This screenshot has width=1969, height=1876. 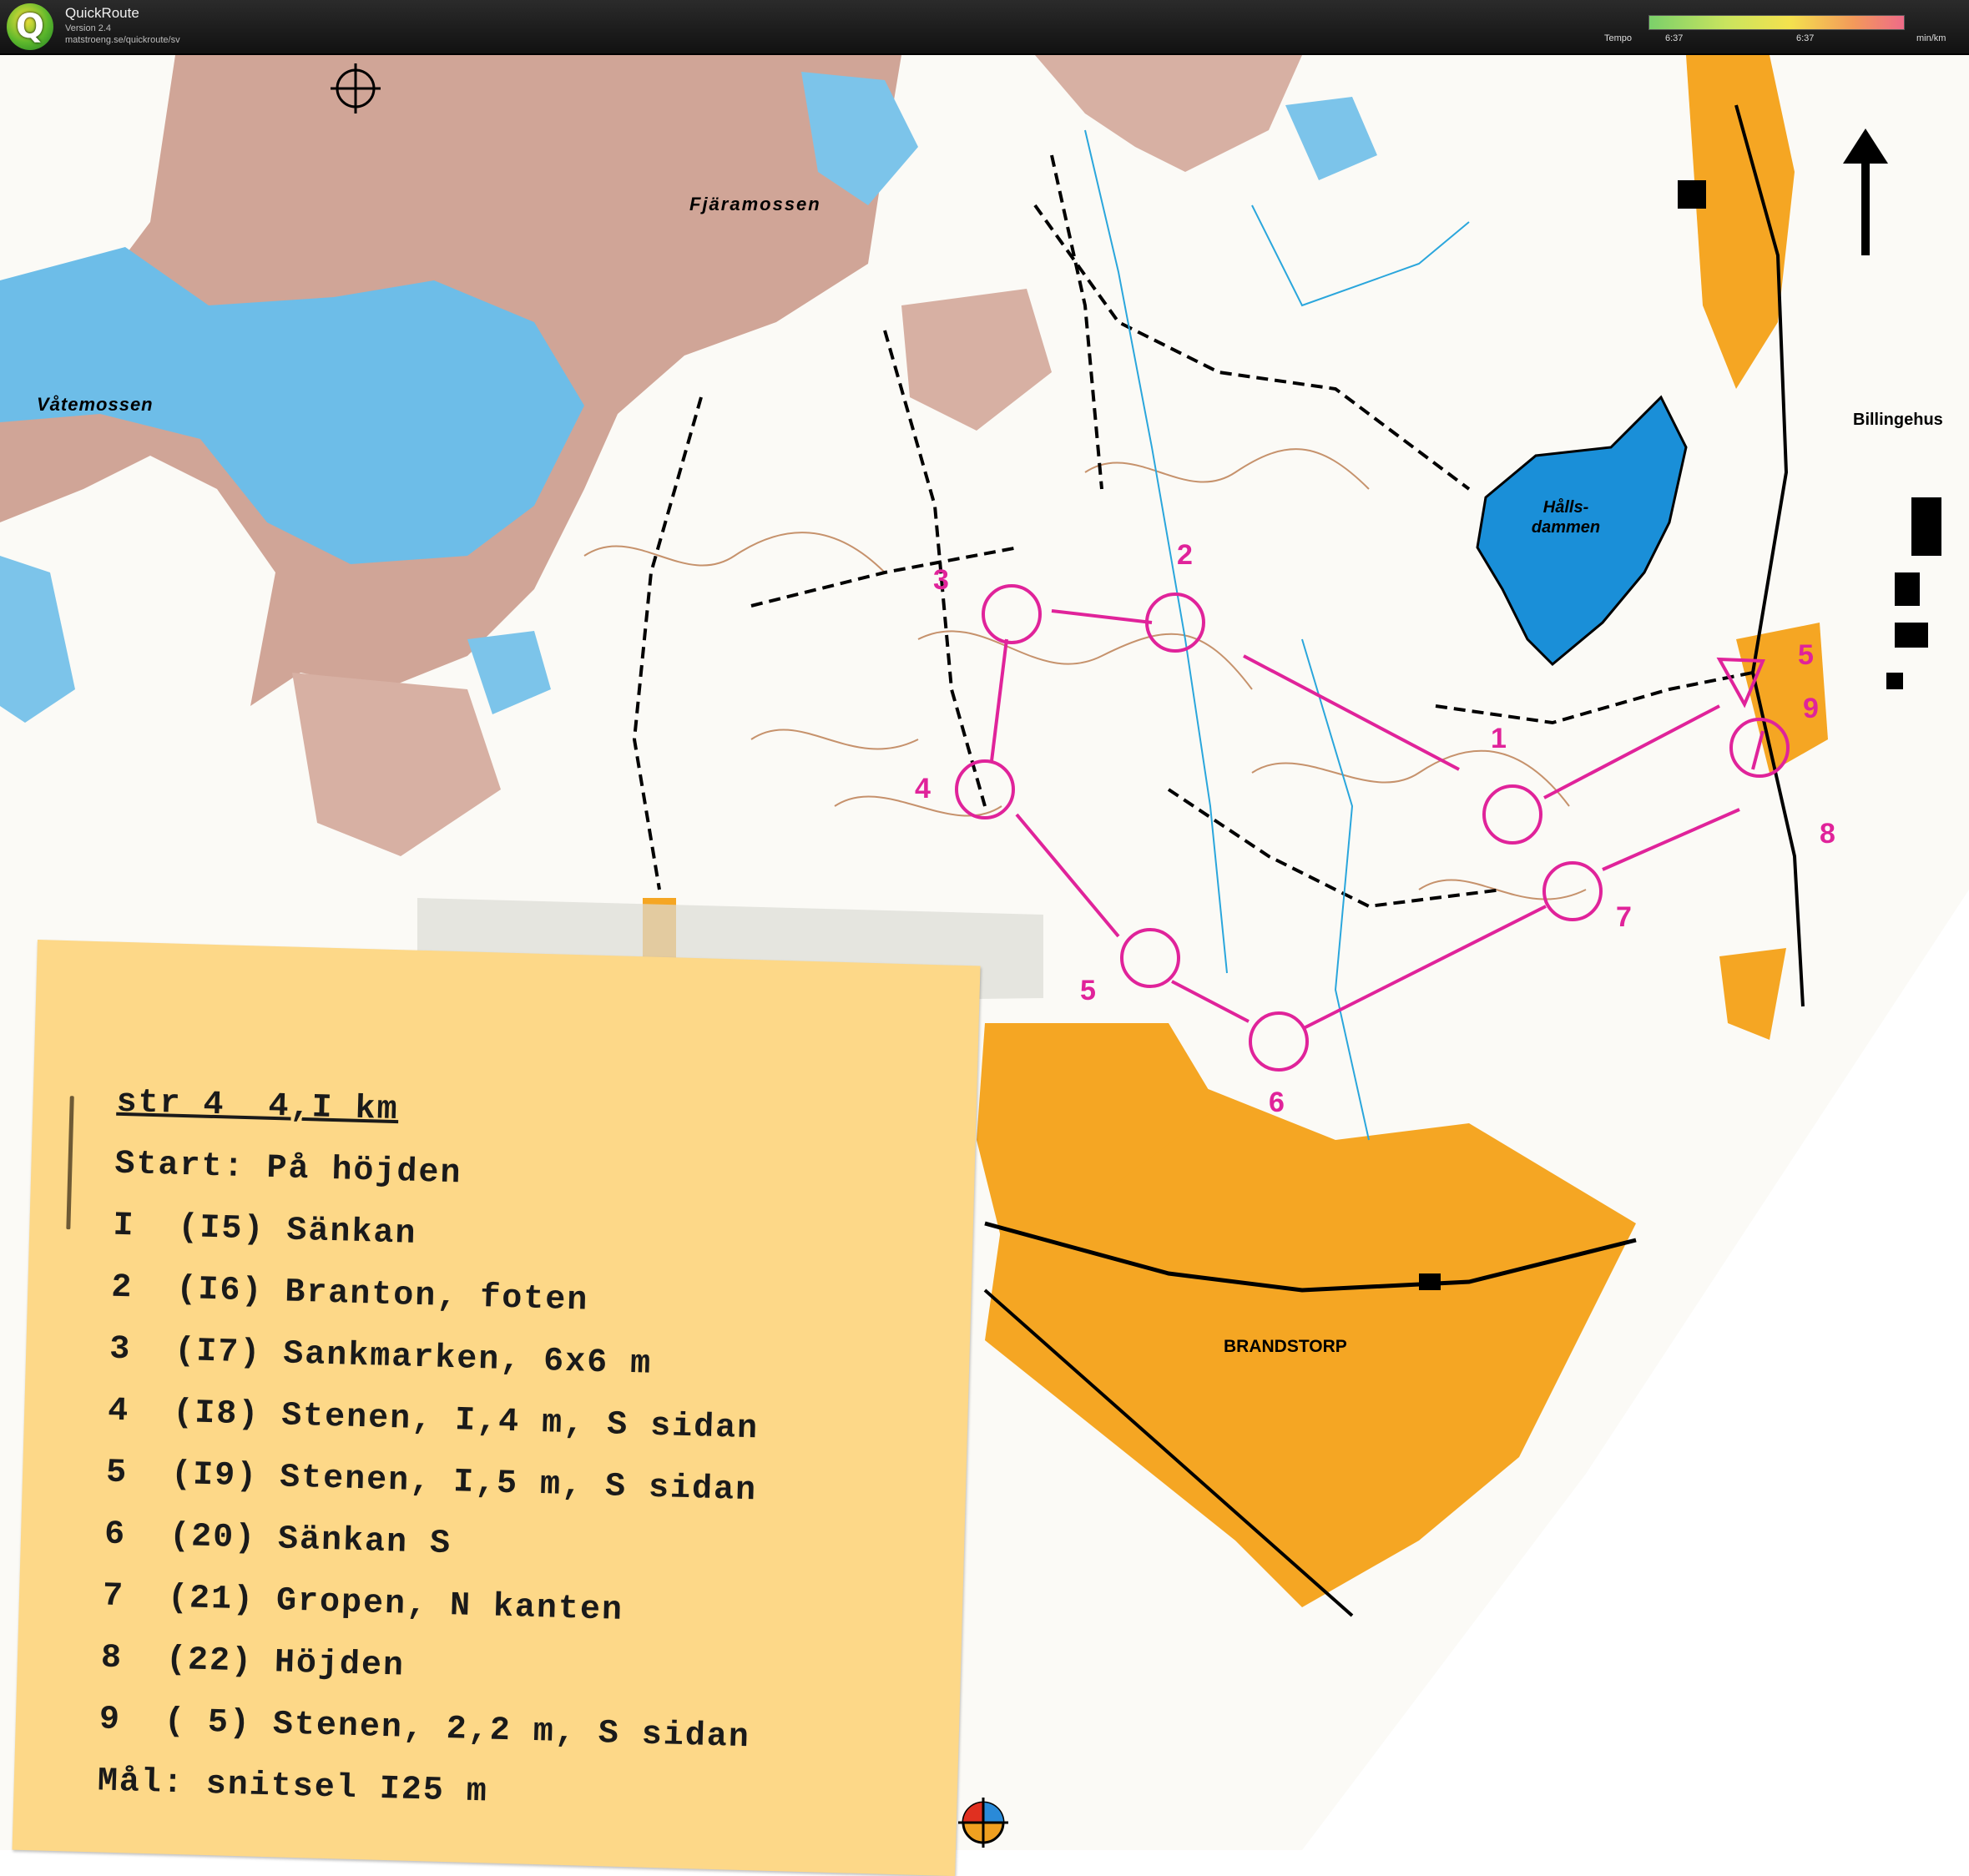 I want to click on card-course-title: str 4 4,I km, so click(x=257, y=1106).